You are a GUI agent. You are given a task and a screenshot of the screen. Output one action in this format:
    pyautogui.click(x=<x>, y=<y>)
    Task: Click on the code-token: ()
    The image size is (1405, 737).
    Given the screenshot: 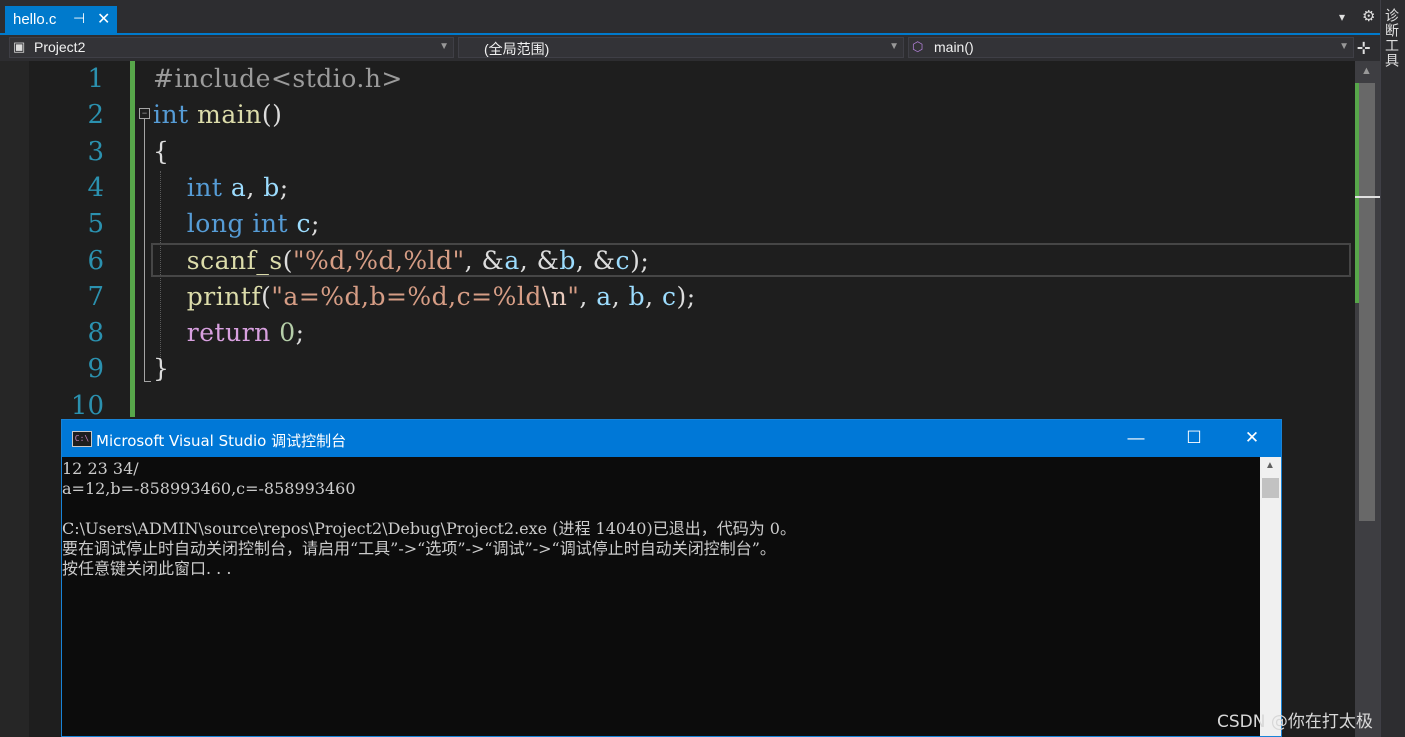 What is the action you would take?
    pyautogui.click(x=272, y=115)
    